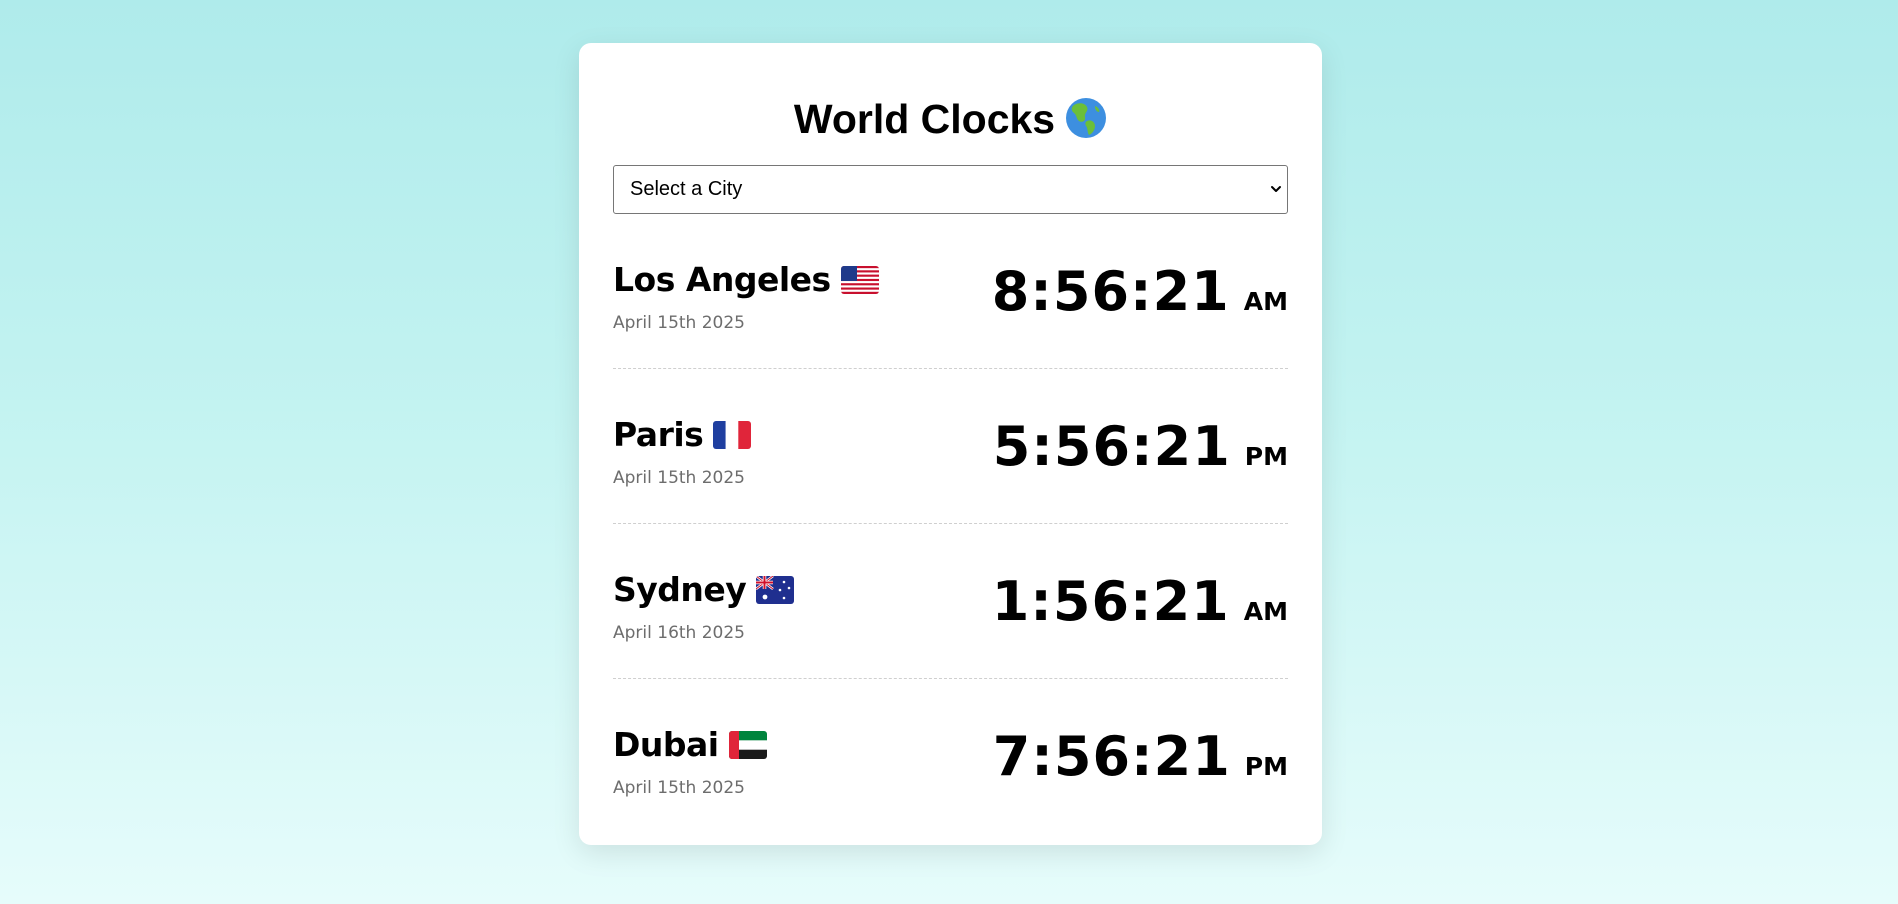 Image resolution: width=1898 pixels, height=904 pixels. I want to click on time-value: 5:56:21, so click(1111, 446).